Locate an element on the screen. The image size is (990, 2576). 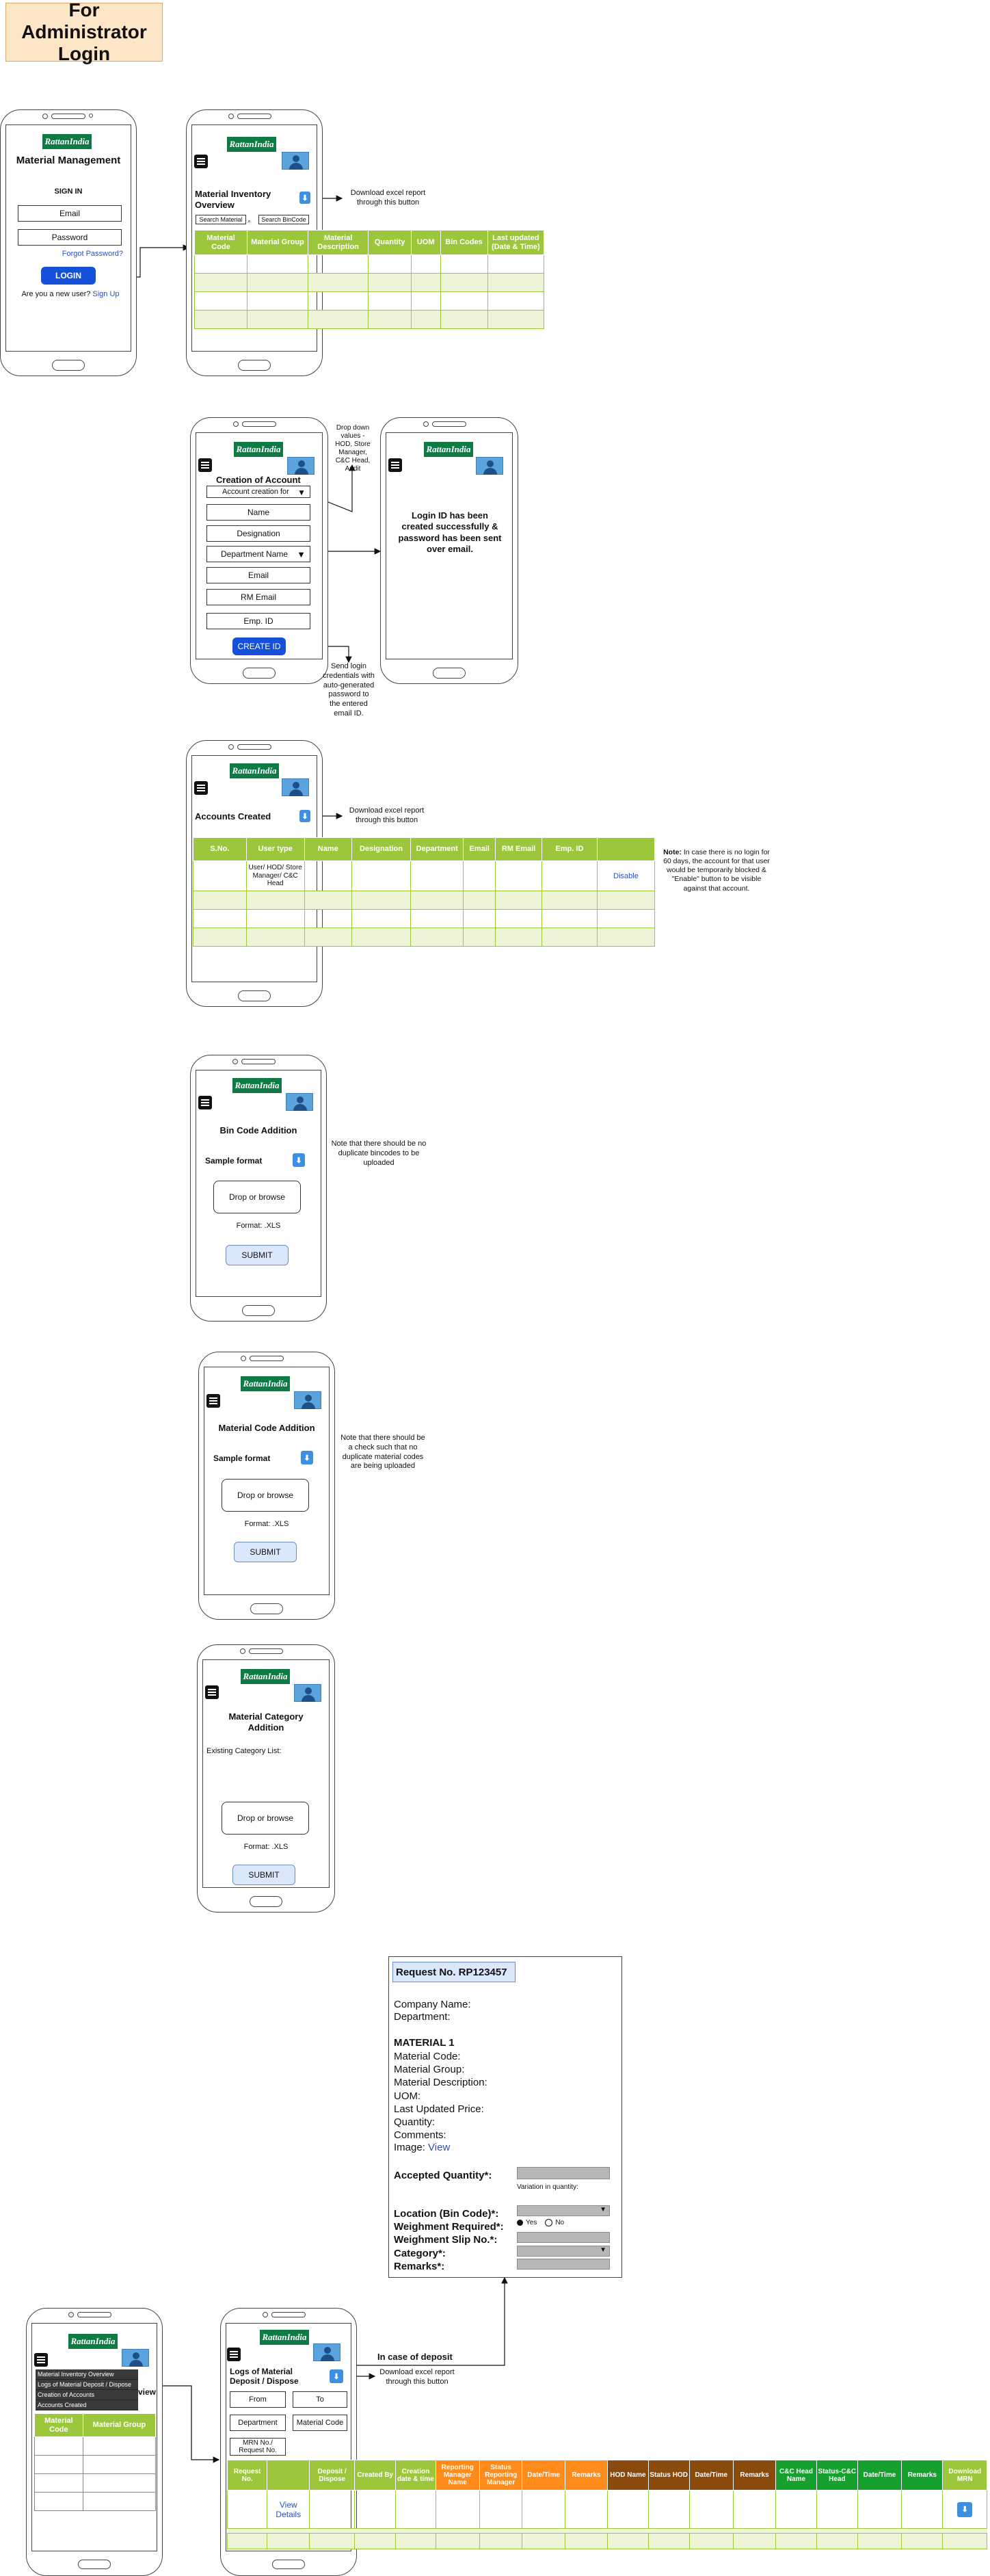
emp-id-field: Emp. ID is located at coordinates (258, 621).